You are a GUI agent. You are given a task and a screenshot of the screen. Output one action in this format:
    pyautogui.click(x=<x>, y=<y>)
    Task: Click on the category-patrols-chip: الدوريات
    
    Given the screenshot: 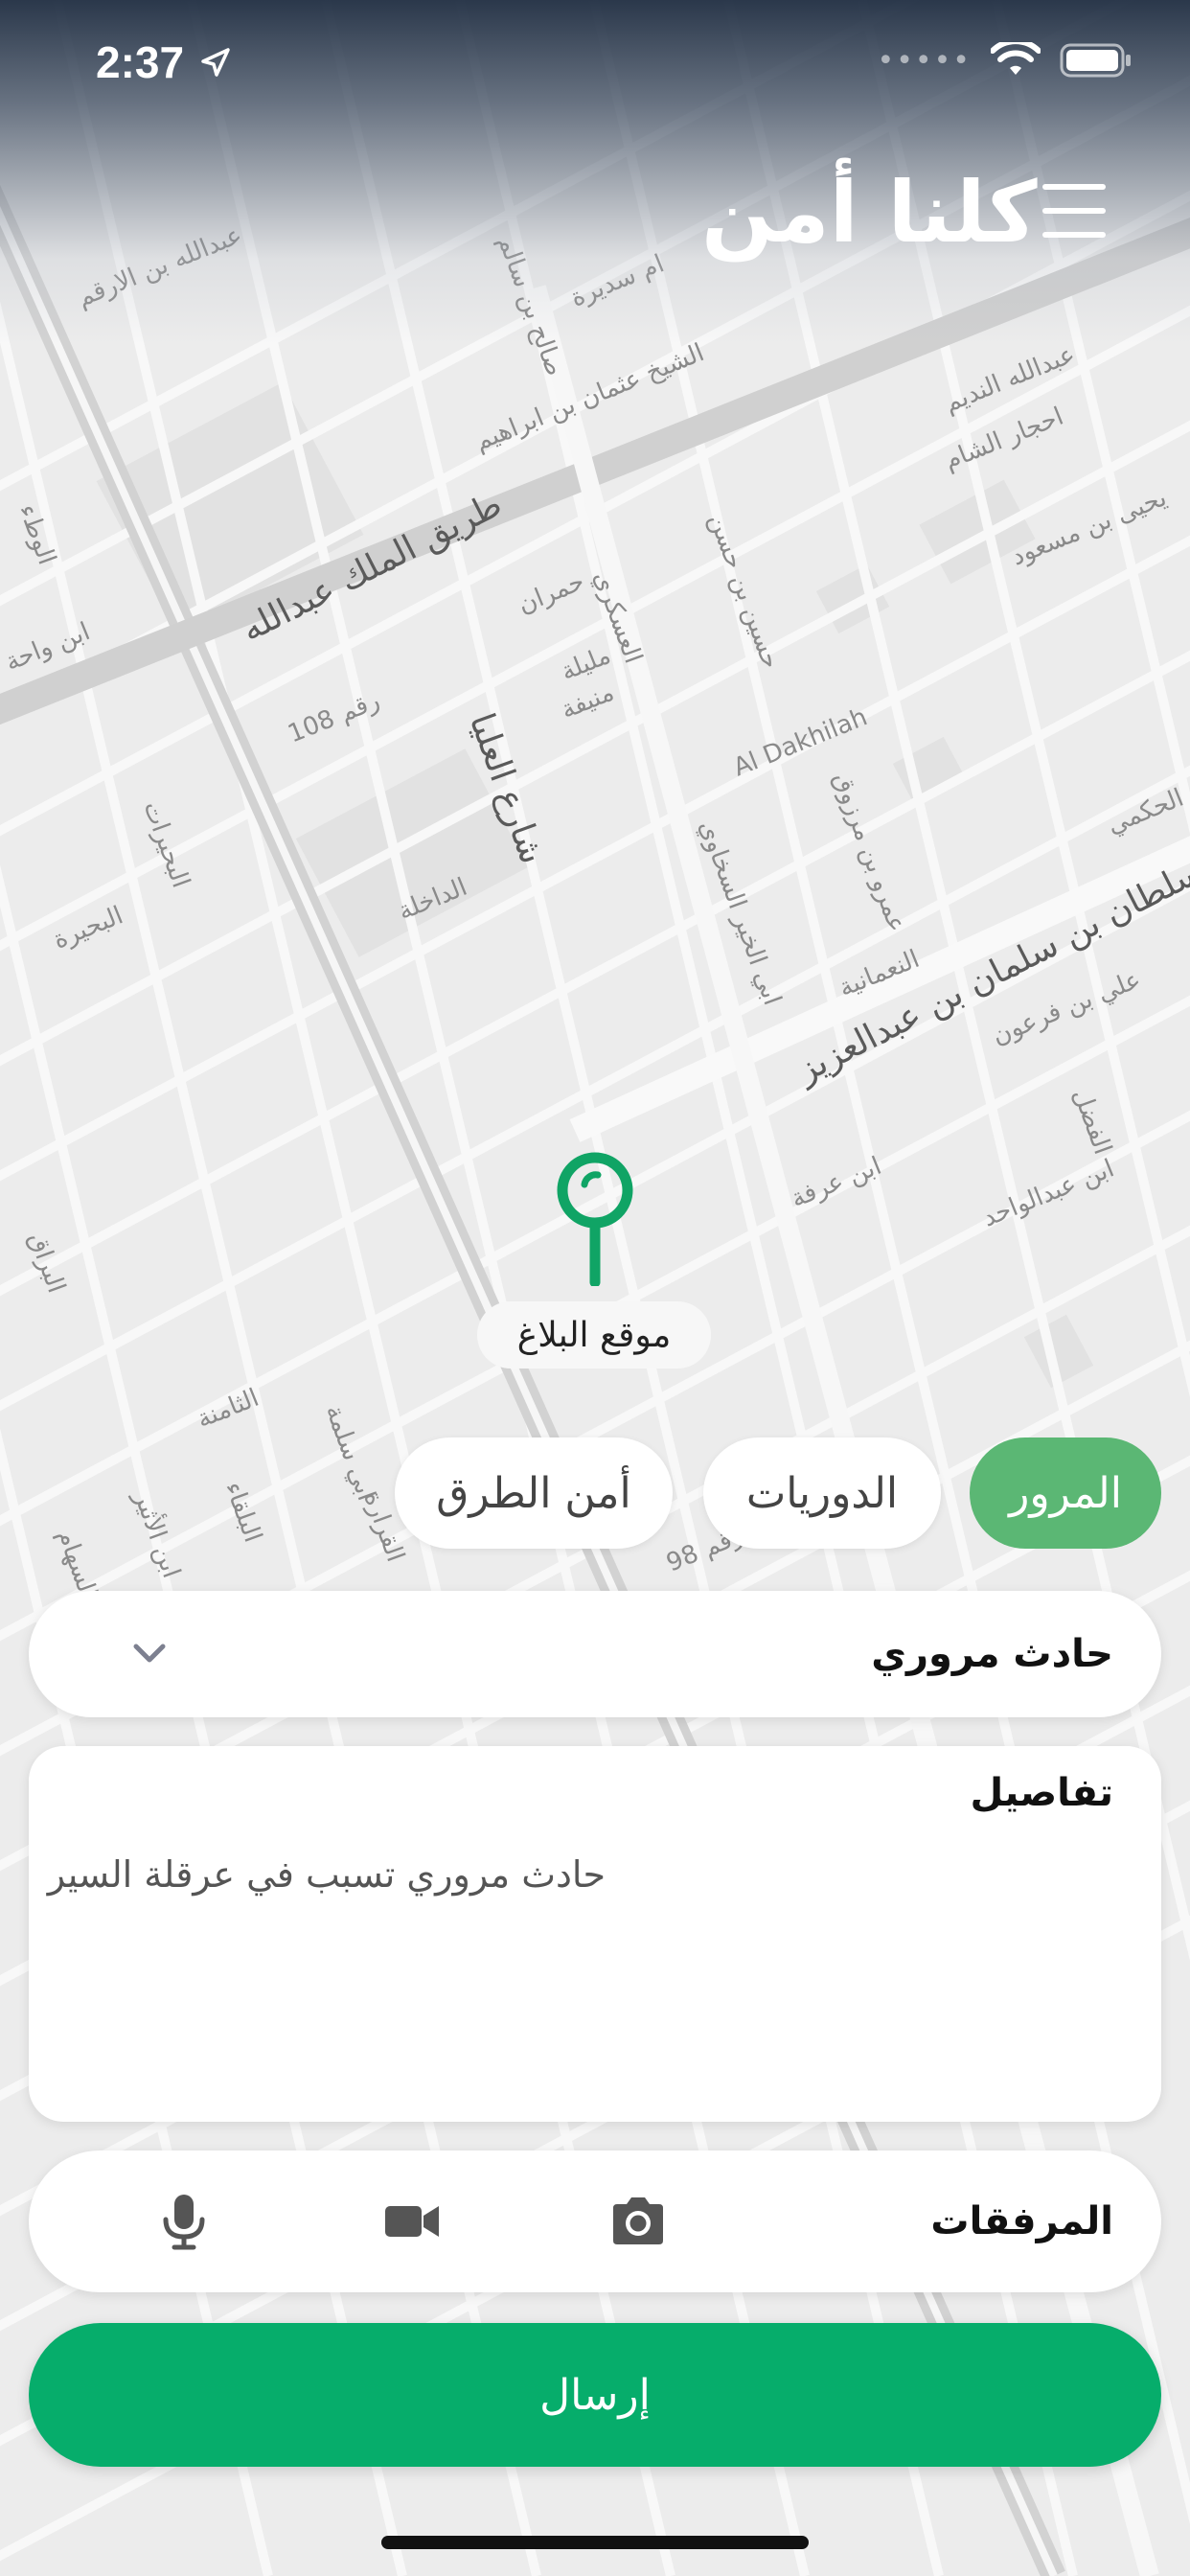 What is the action you would take?
    pyautogui.click(x=822, y=1493)
    